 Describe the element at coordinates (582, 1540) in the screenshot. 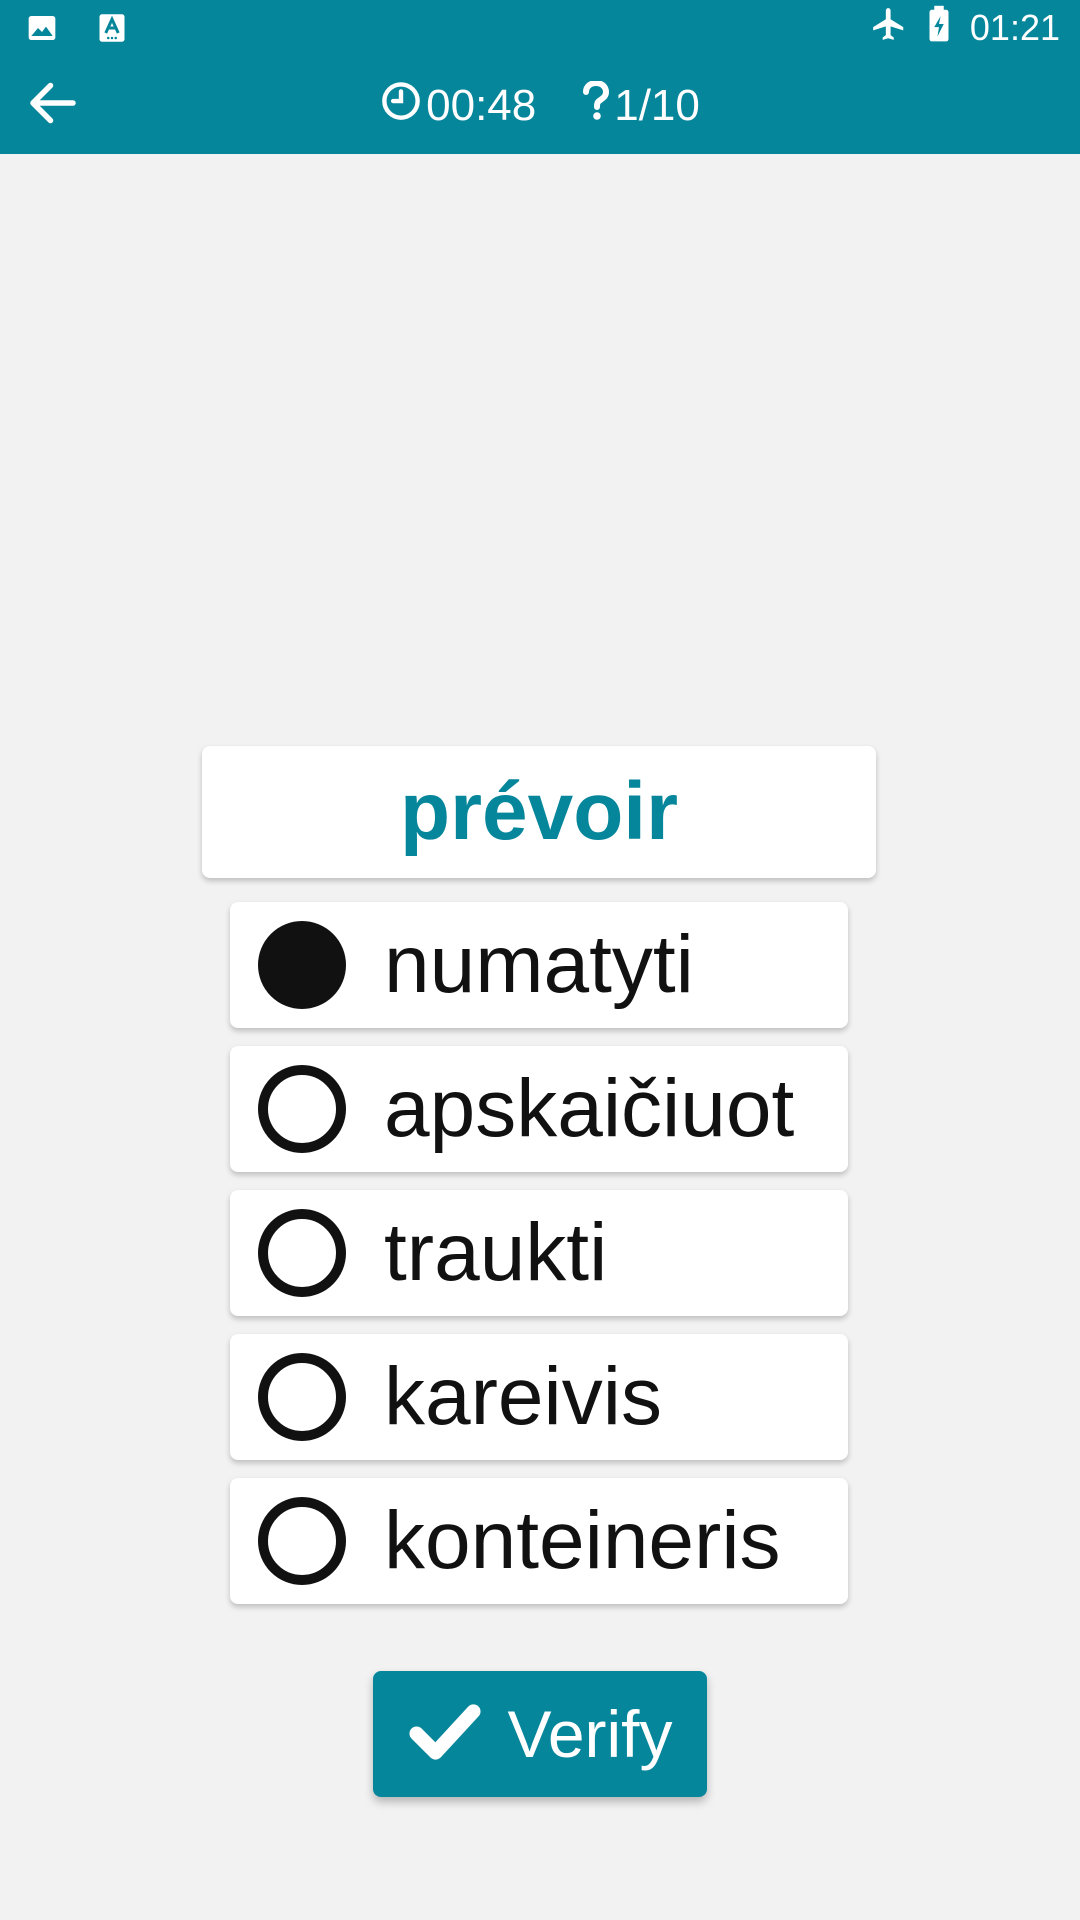

I see `option-label: konteineris` at that location.